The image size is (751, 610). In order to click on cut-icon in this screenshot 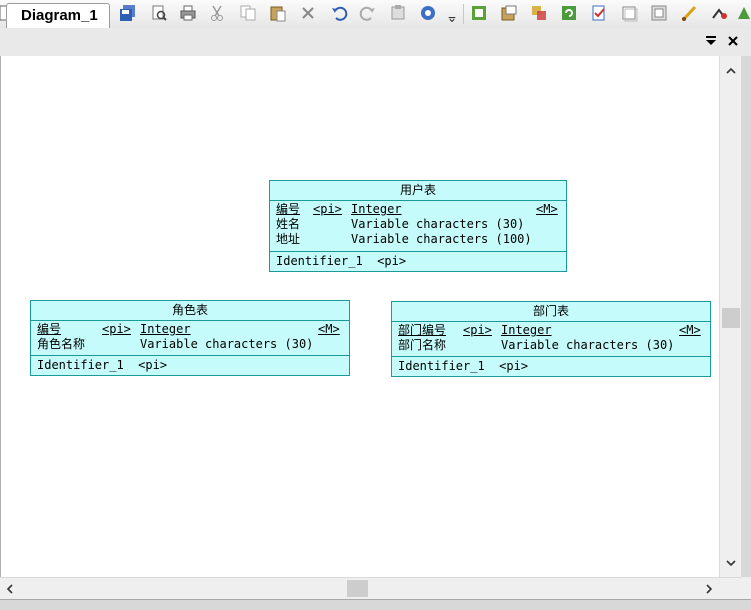, I will do `click(217, 13)`.